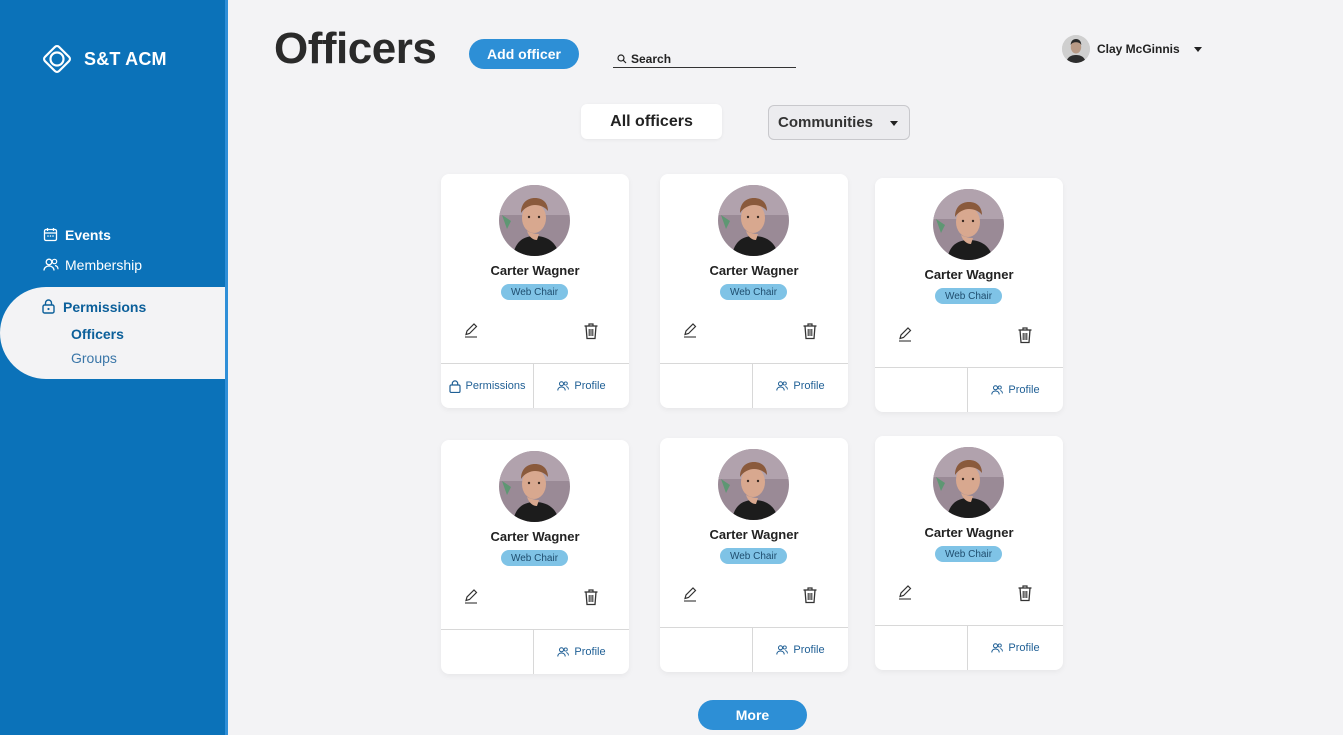  What do you see at coordinates (125, 58) in the screenshot?
I see `brand-name: S&T ACM` at bounding box center [125, 58].